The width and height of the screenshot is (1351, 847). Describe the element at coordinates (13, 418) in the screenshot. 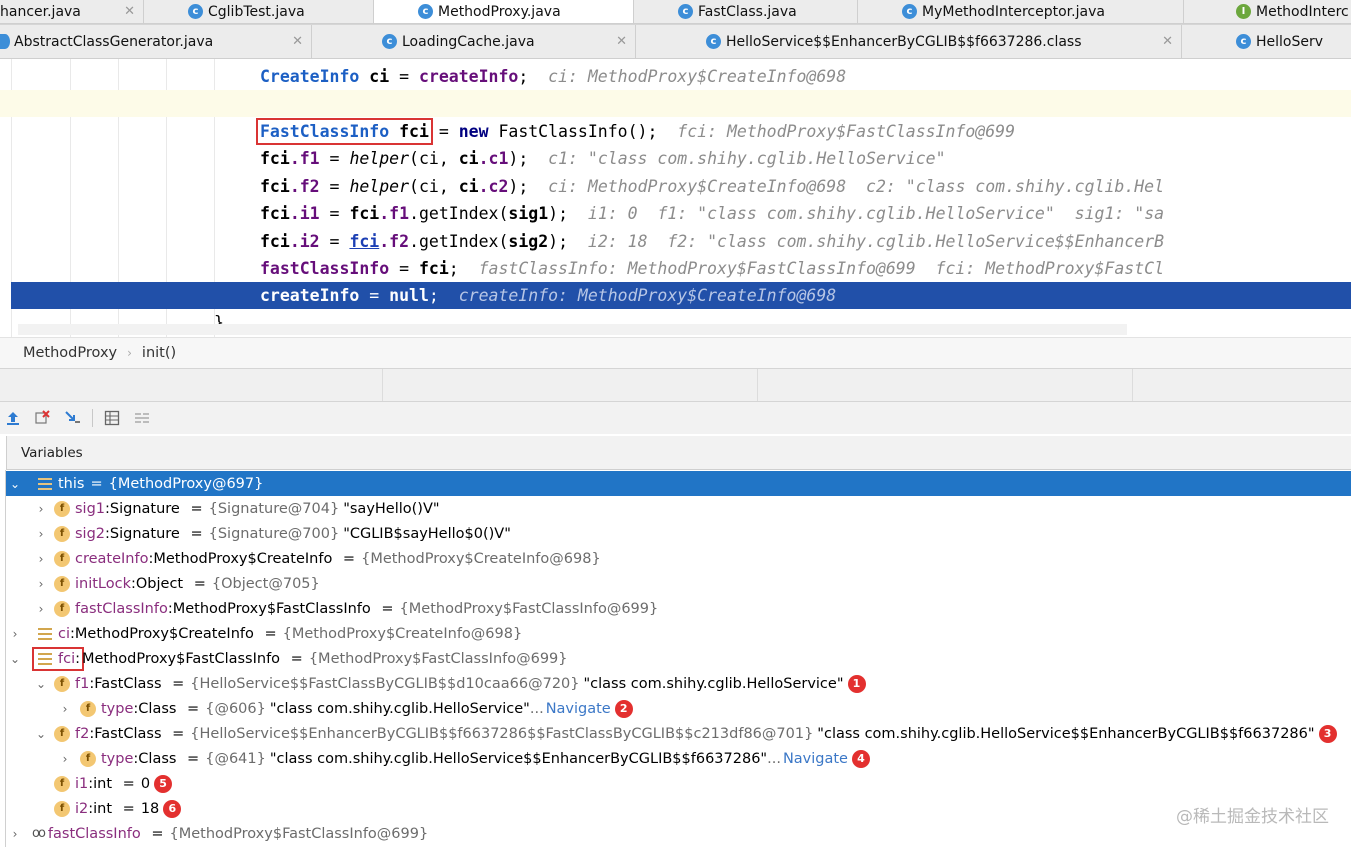

I see `step-out-icon` at that location.